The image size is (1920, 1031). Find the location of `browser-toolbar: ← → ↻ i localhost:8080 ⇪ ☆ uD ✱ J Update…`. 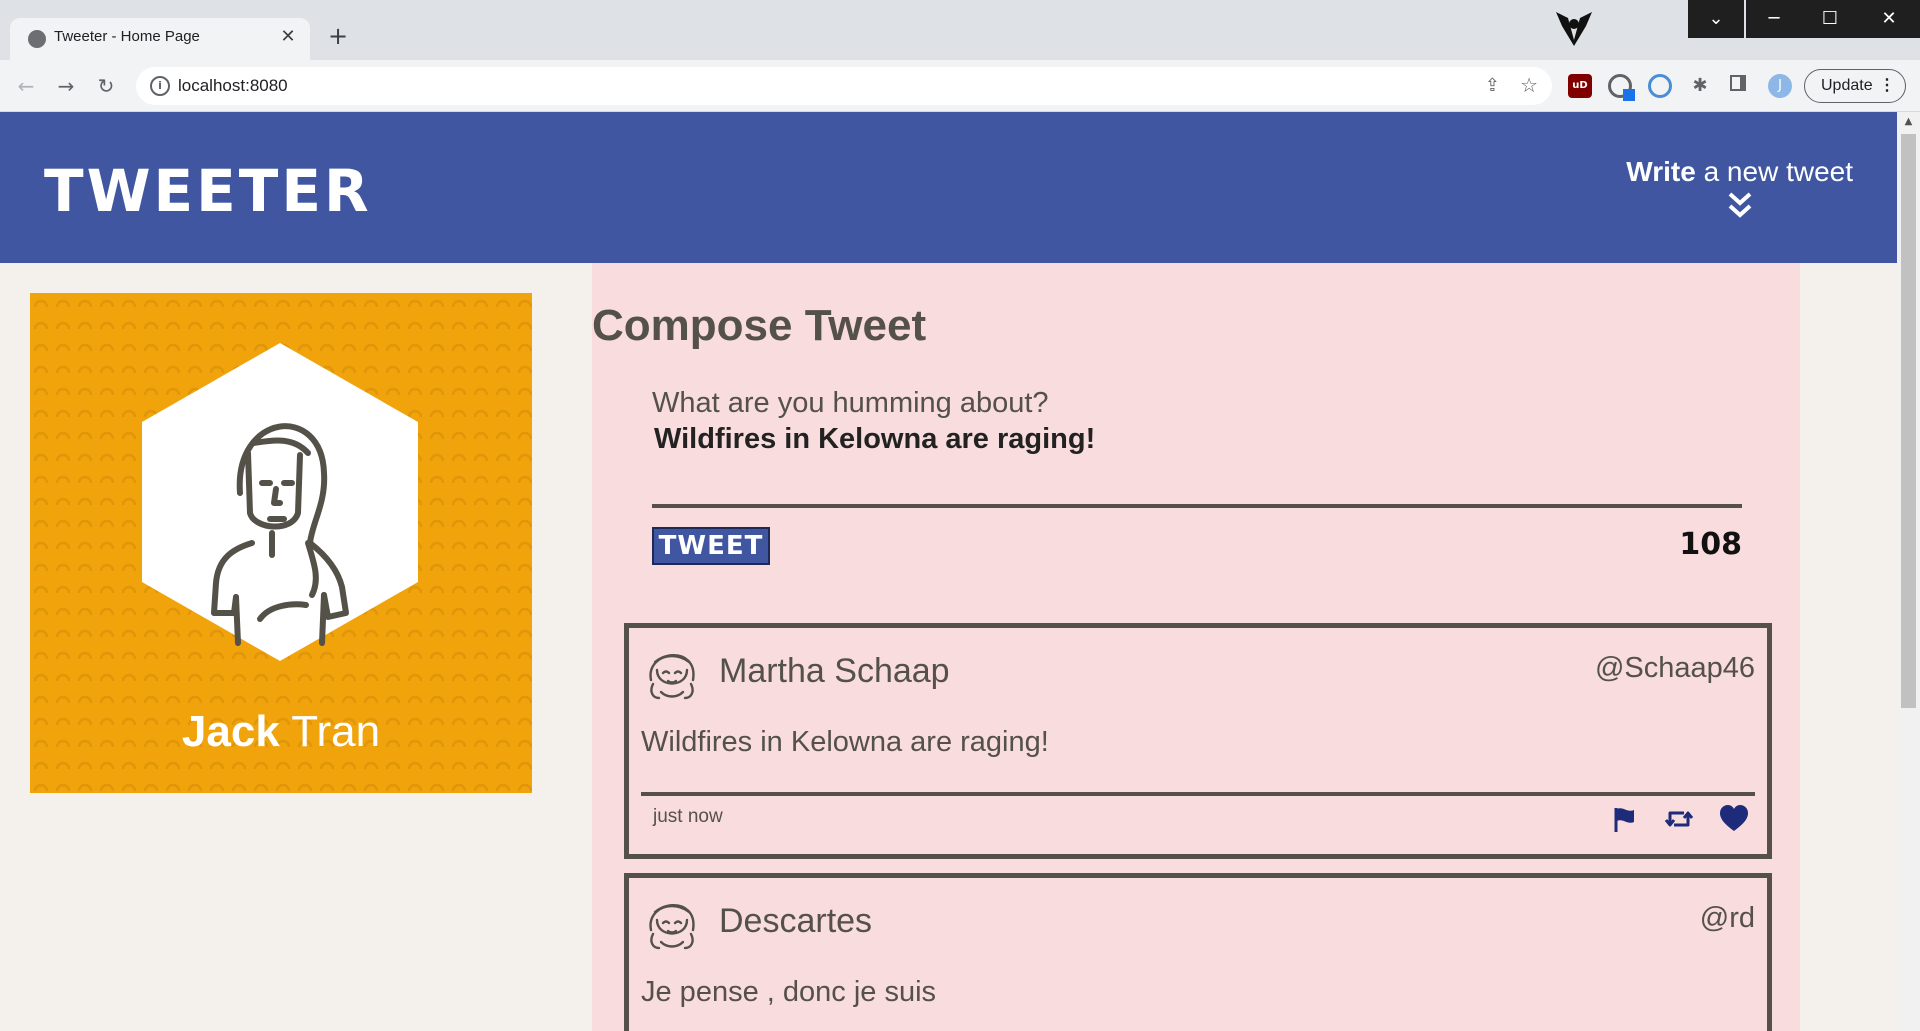

browser-toolbar: ← → ↻ i localhost:8080 ⇪ ☆ uD ✱ J Update… is located at coordinates (960, 86).